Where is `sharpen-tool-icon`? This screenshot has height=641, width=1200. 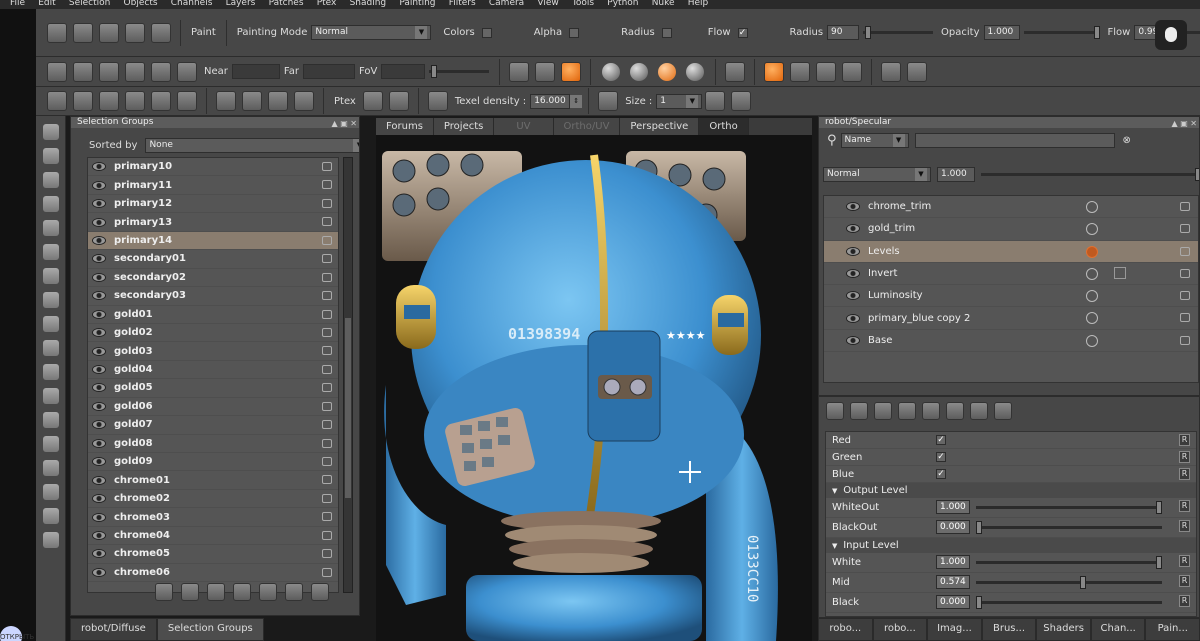 sharpen-tool-icon is located at coordinates (51, 540).